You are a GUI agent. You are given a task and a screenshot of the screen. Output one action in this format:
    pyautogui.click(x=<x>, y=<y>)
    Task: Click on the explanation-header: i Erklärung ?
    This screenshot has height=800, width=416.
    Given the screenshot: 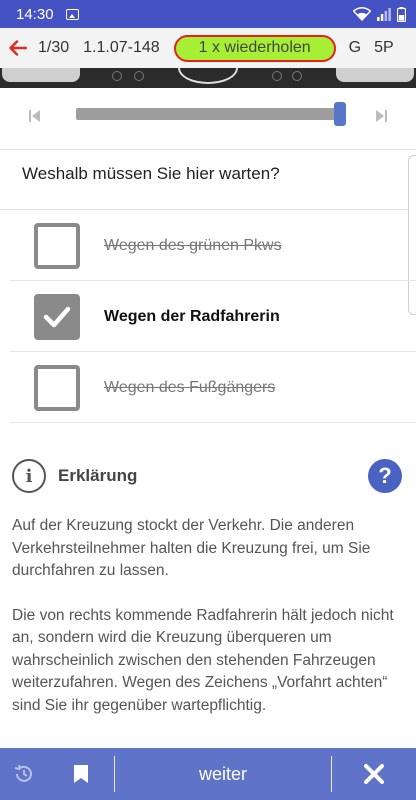 What is the action you would take?
    pyautogui.click(x=210, y=476)
    